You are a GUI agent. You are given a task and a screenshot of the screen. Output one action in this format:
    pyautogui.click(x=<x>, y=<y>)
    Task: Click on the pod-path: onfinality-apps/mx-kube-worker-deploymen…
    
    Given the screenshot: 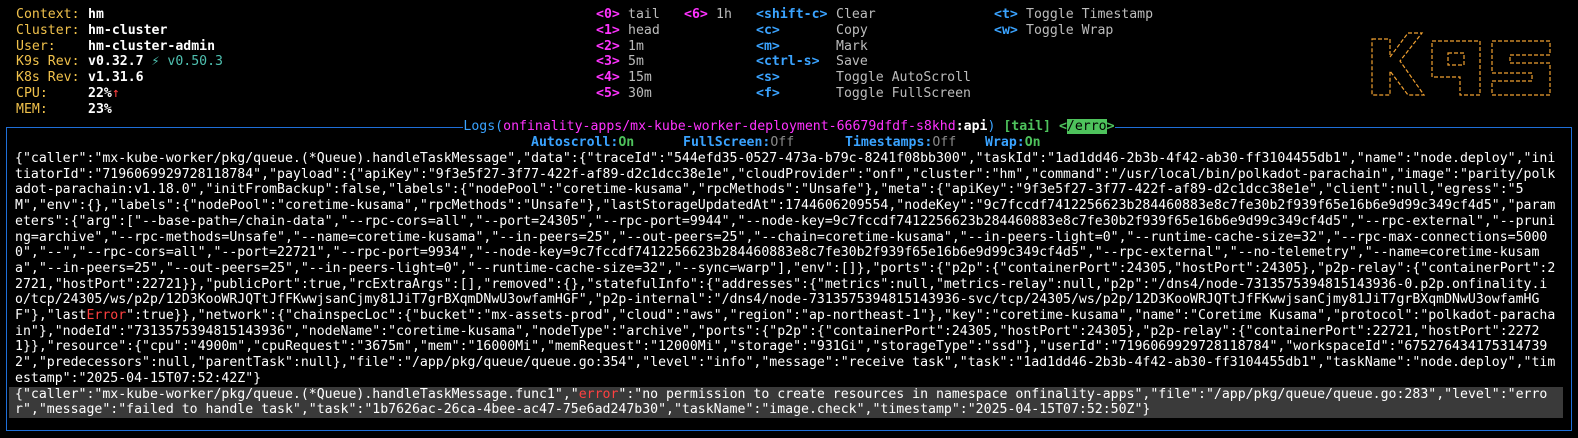 What is the action you would take?
    pyautogui.click(x=729, y=126)
    